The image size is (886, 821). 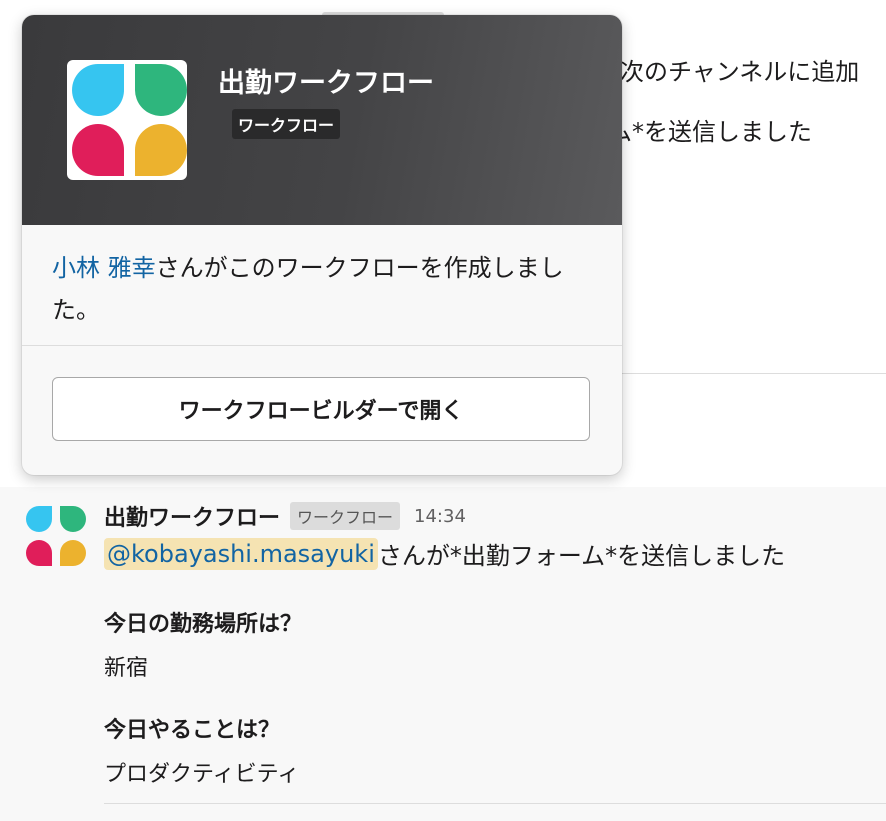 I want to click on message-body: @kobayashi.masayuki さんが*出勤フォーム*を送信しました, so click(x=444, y=553).